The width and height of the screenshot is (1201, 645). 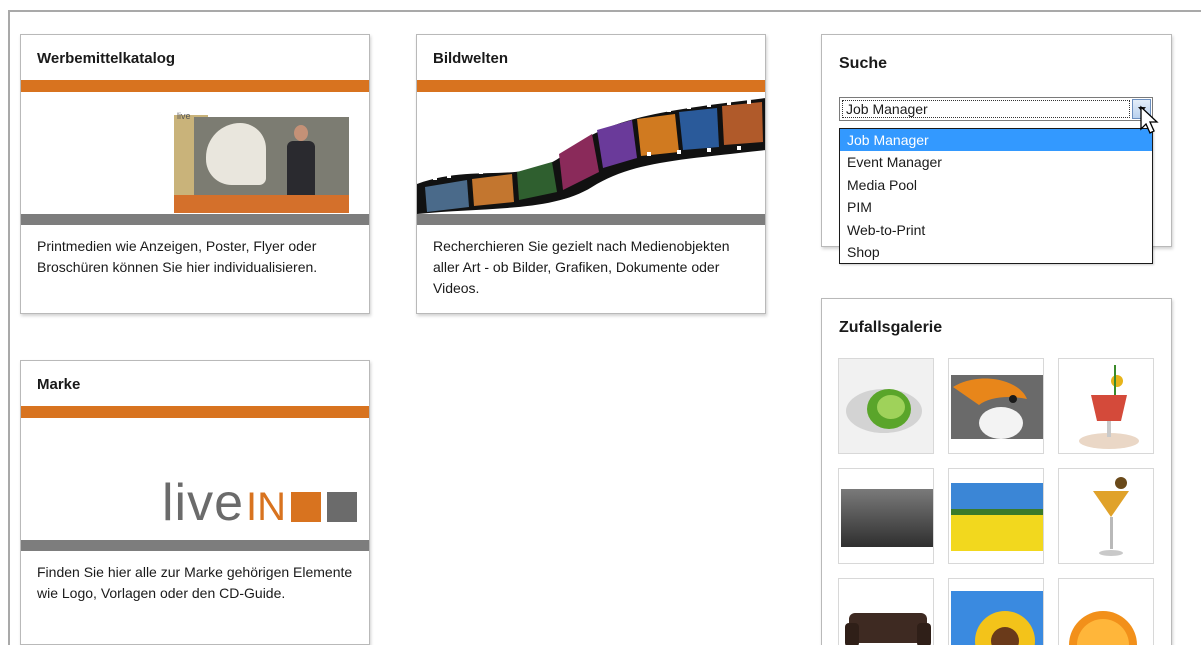 I want to click on thumb-rapeseed-field, so click(x=996, y=516).